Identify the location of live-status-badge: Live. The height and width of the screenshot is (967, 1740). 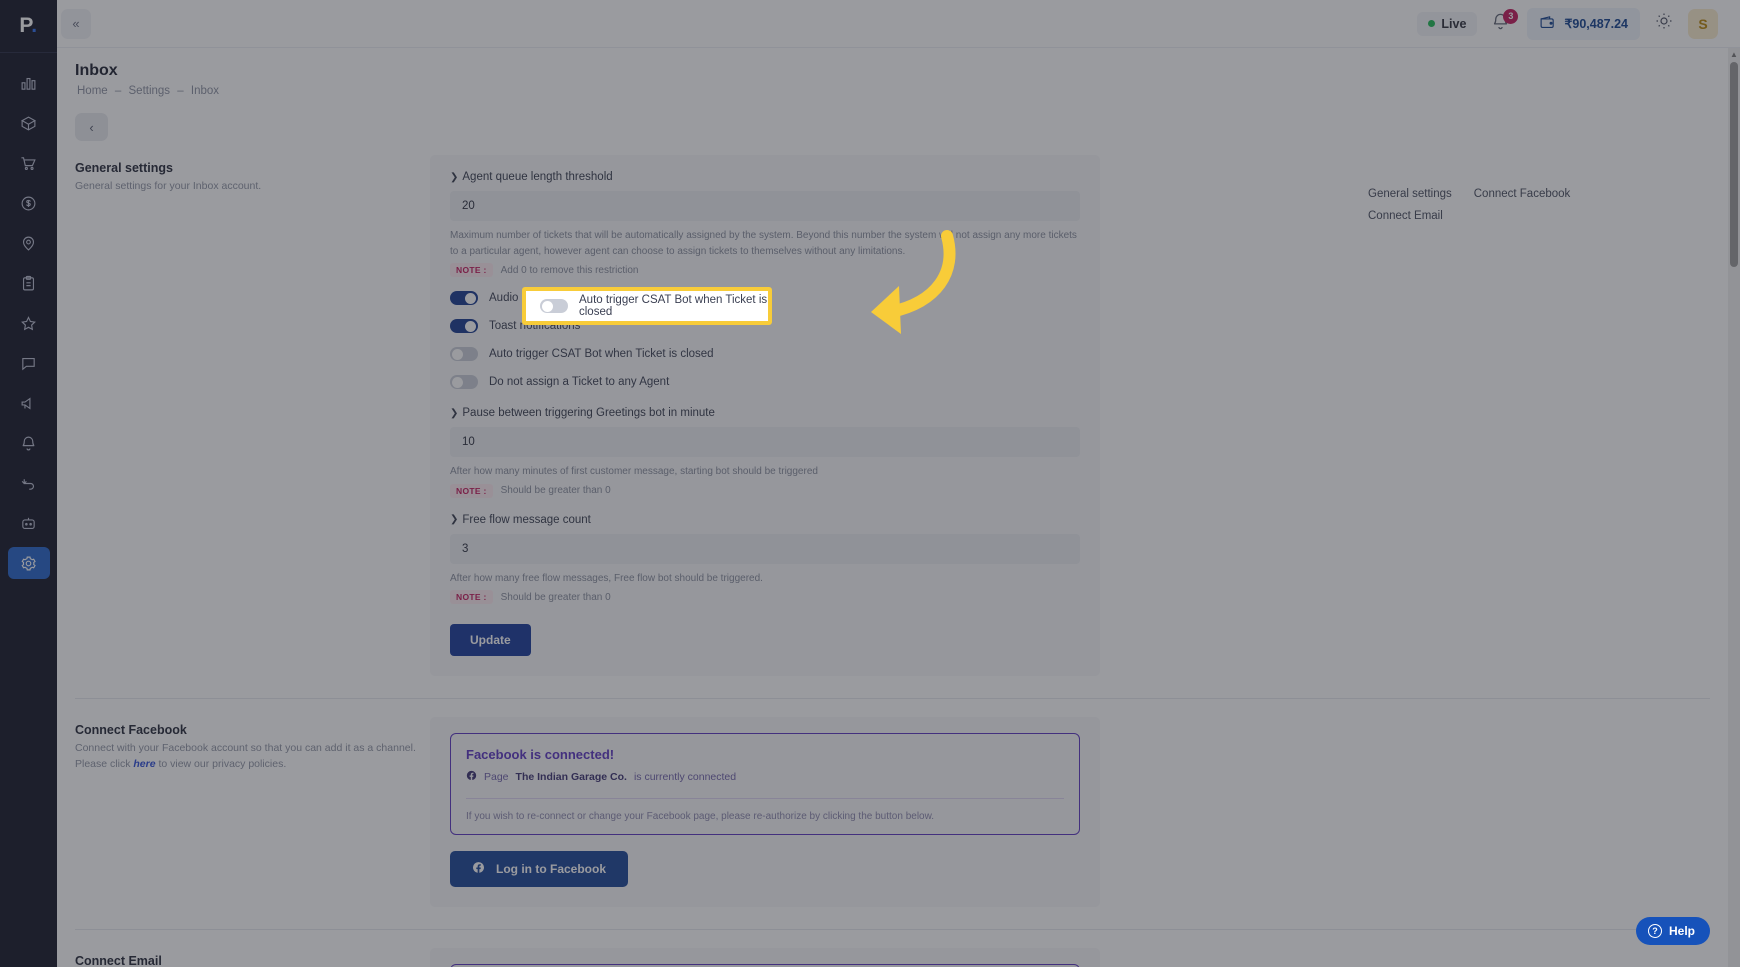
(1447, 23).